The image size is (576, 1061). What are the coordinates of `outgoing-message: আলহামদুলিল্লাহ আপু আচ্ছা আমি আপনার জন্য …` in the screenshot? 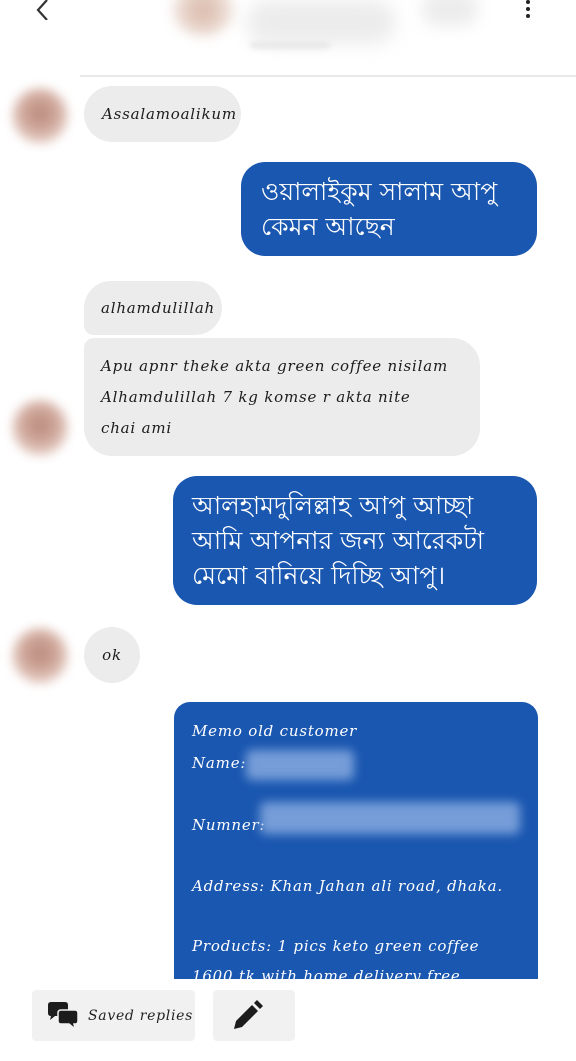 It's located at (355, 540).